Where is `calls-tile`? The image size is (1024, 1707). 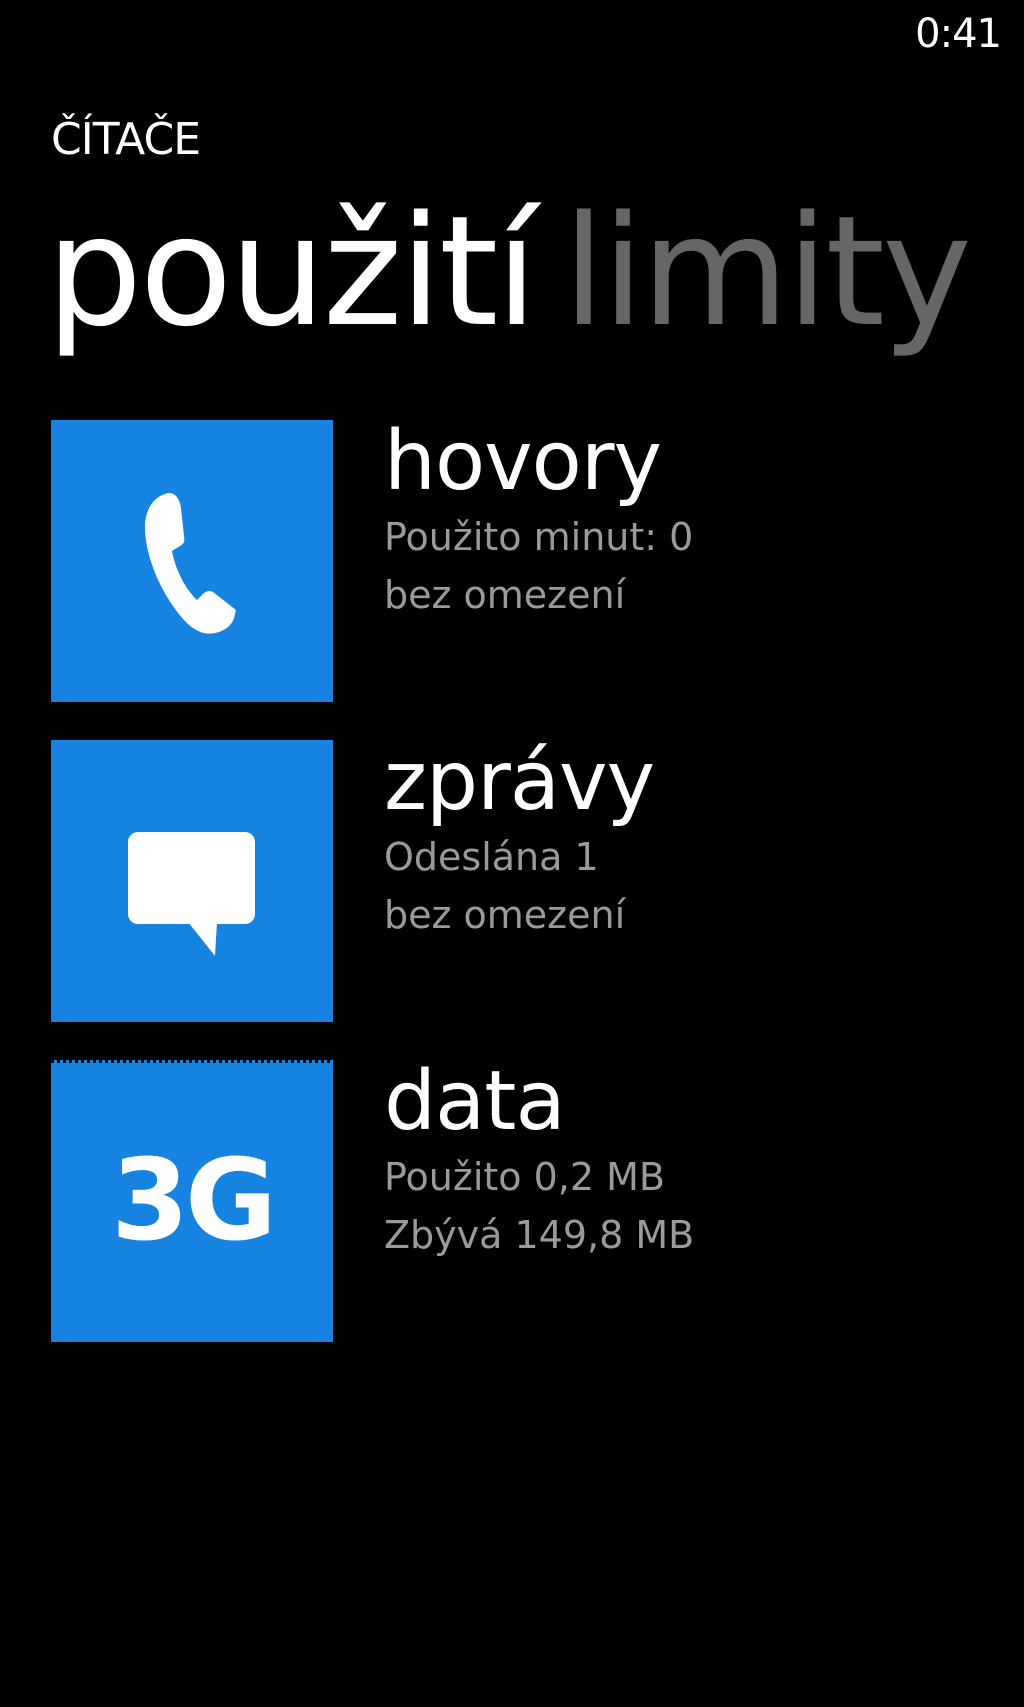 calls-tile is located at coordinates (192, 561).